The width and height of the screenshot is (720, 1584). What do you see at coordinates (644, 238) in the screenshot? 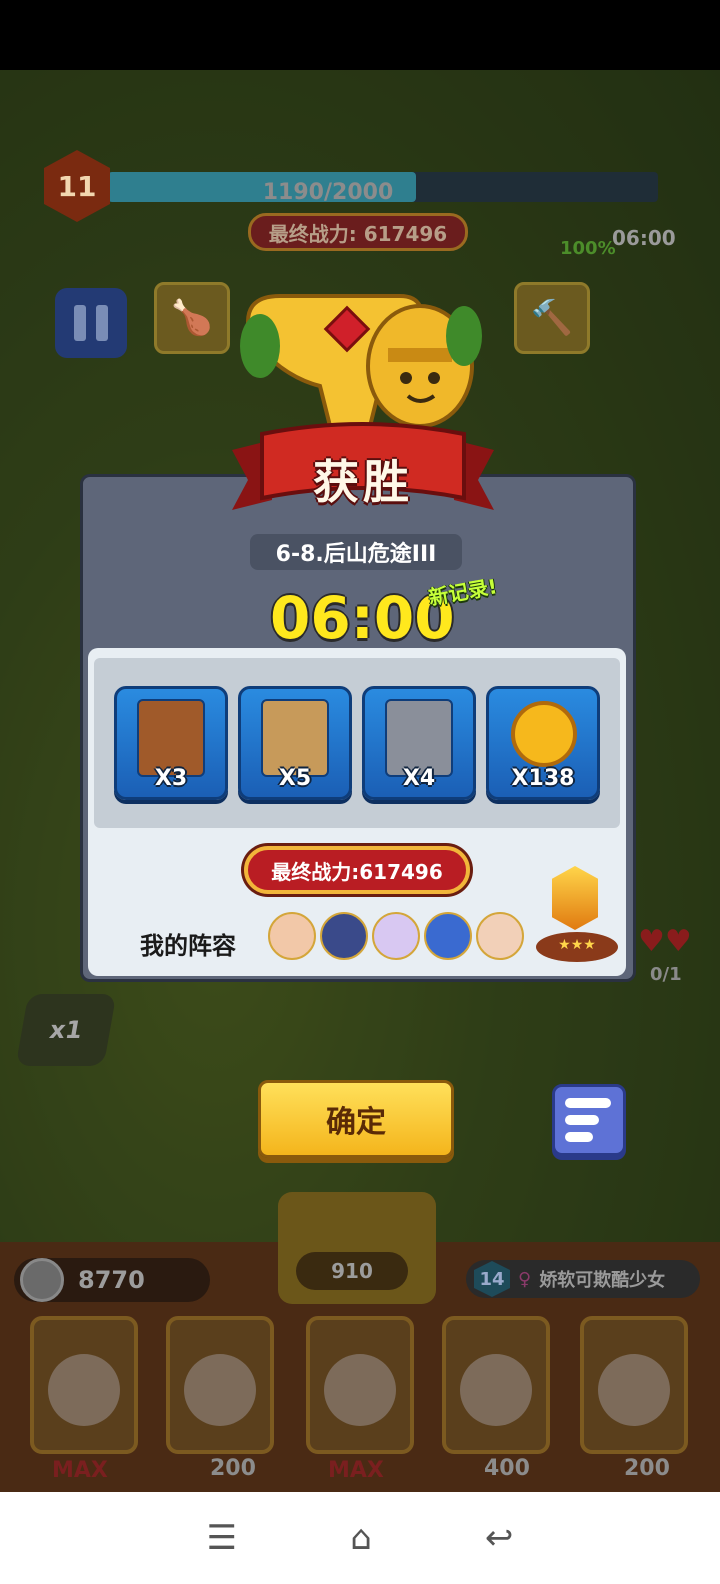
I see `hud-timer: 06:00` at bounding box center [644, 238].